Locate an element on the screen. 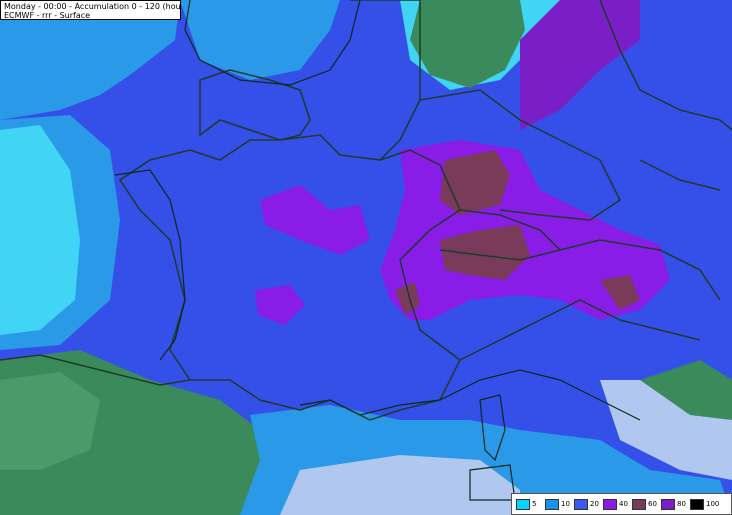 The height and width of the screenshot is (515, 732). legend-label: 80 is located at coordinates (681, 504).